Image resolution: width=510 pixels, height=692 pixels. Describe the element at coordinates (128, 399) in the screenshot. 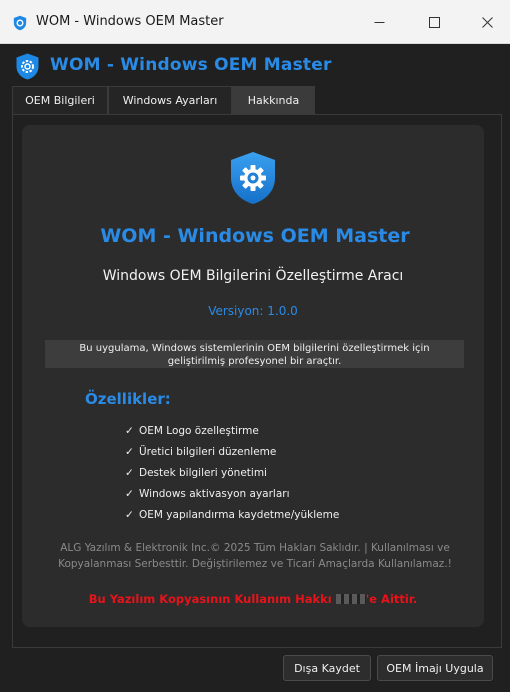

I see `features-title: Özellikler:` at that location.